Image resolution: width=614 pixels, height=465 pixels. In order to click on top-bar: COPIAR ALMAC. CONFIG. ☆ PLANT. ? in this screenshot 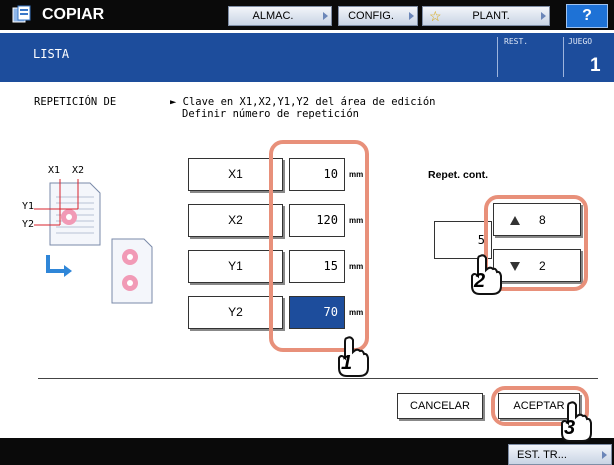, I will do `click(307, 15)`.